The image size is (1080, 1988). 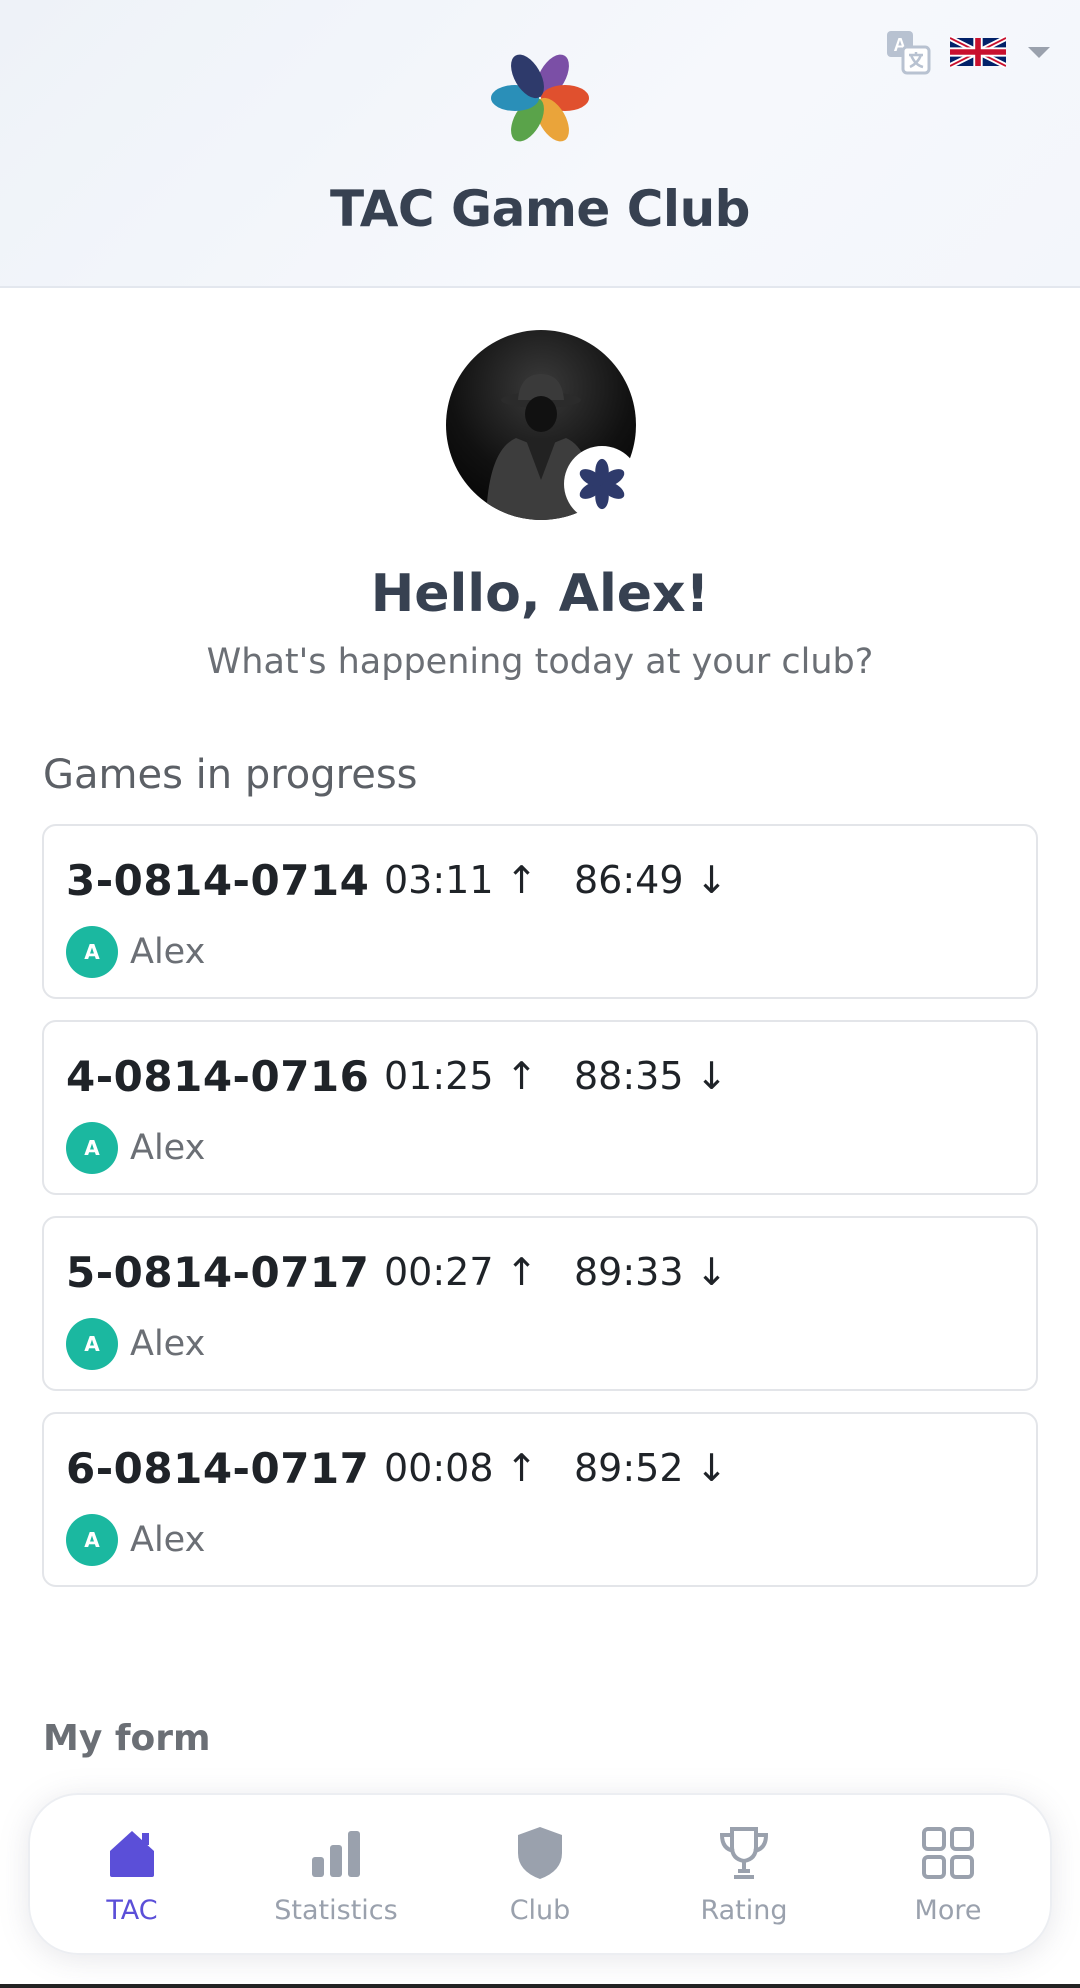 What do you see at coordinates (651, 1076) in the screenshot?
I see `remaining-time: 88:35 ↓` at bounding box center [651, 1076].